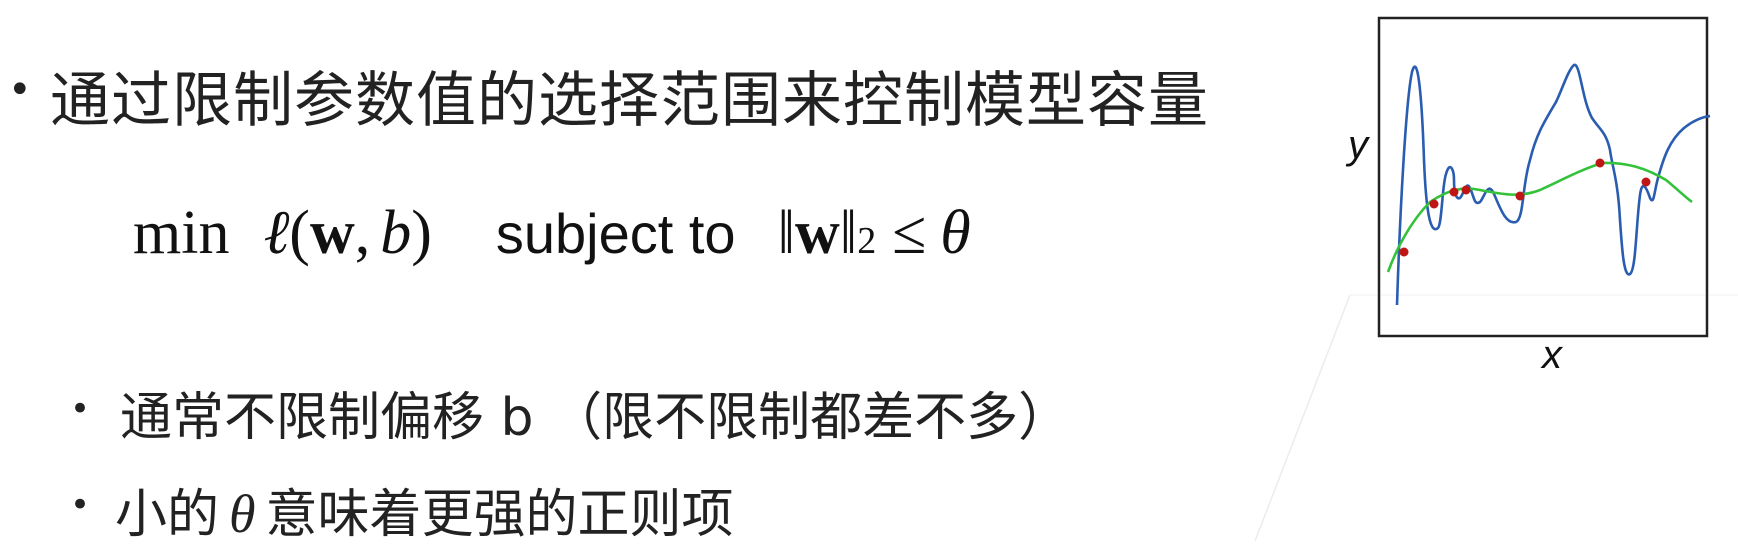 The width and height of the screenshot is (1738, 547). I want to click on overfit-regularization-figure: y x, so click(1528, 196).